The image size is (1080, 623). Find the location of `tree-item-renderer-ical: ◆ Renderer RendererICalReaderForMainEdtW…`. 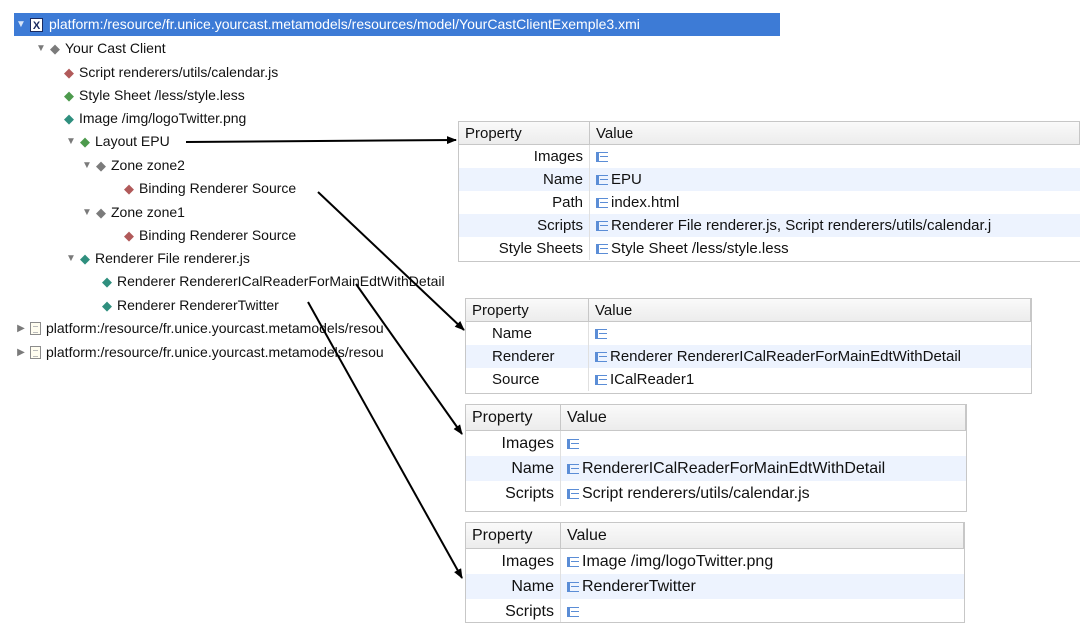

tree-item-renderer-ical: ◆ Renderer RendererICalReaderForMainEdtW… is located at coordinates (273, 281).